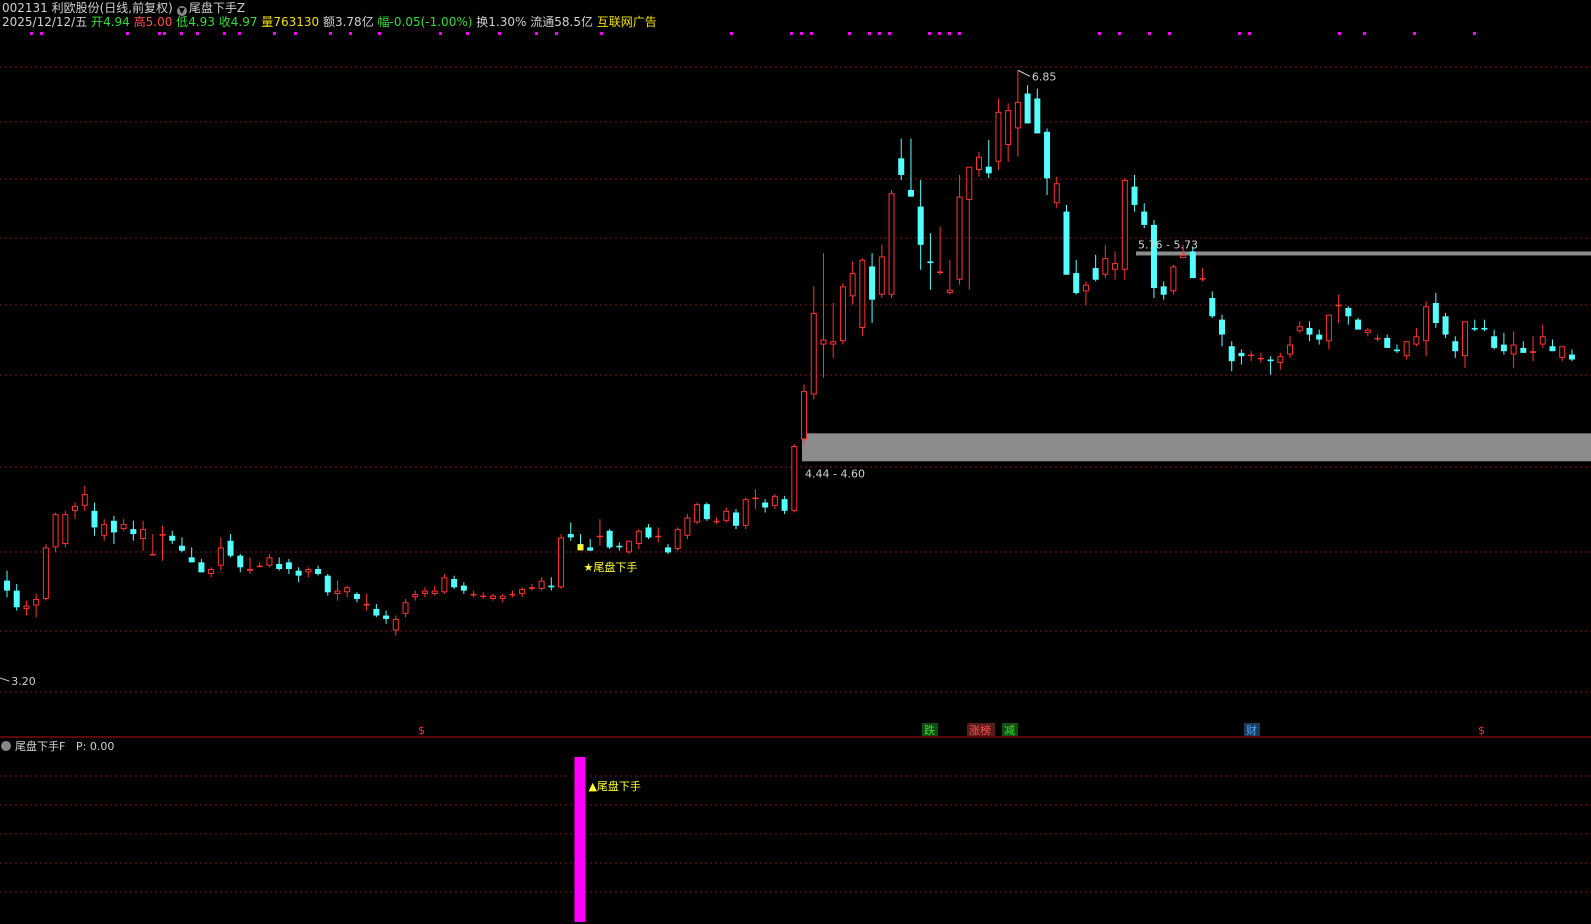  What do you see at coordinates (1009, 730) in the screenshot?
I see `event-marker: 减` at bounding box center [1009, 730].